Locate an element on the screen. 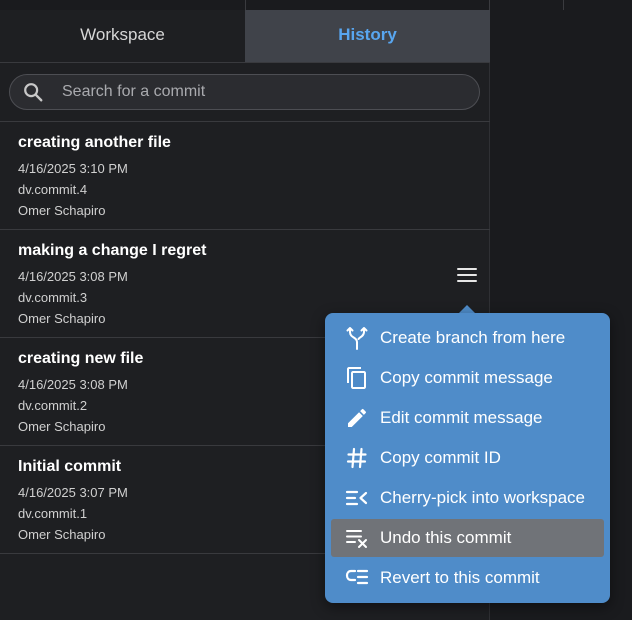 This screenshot has height=620, width=632. hash-icon is located at coordinates (356, 458).